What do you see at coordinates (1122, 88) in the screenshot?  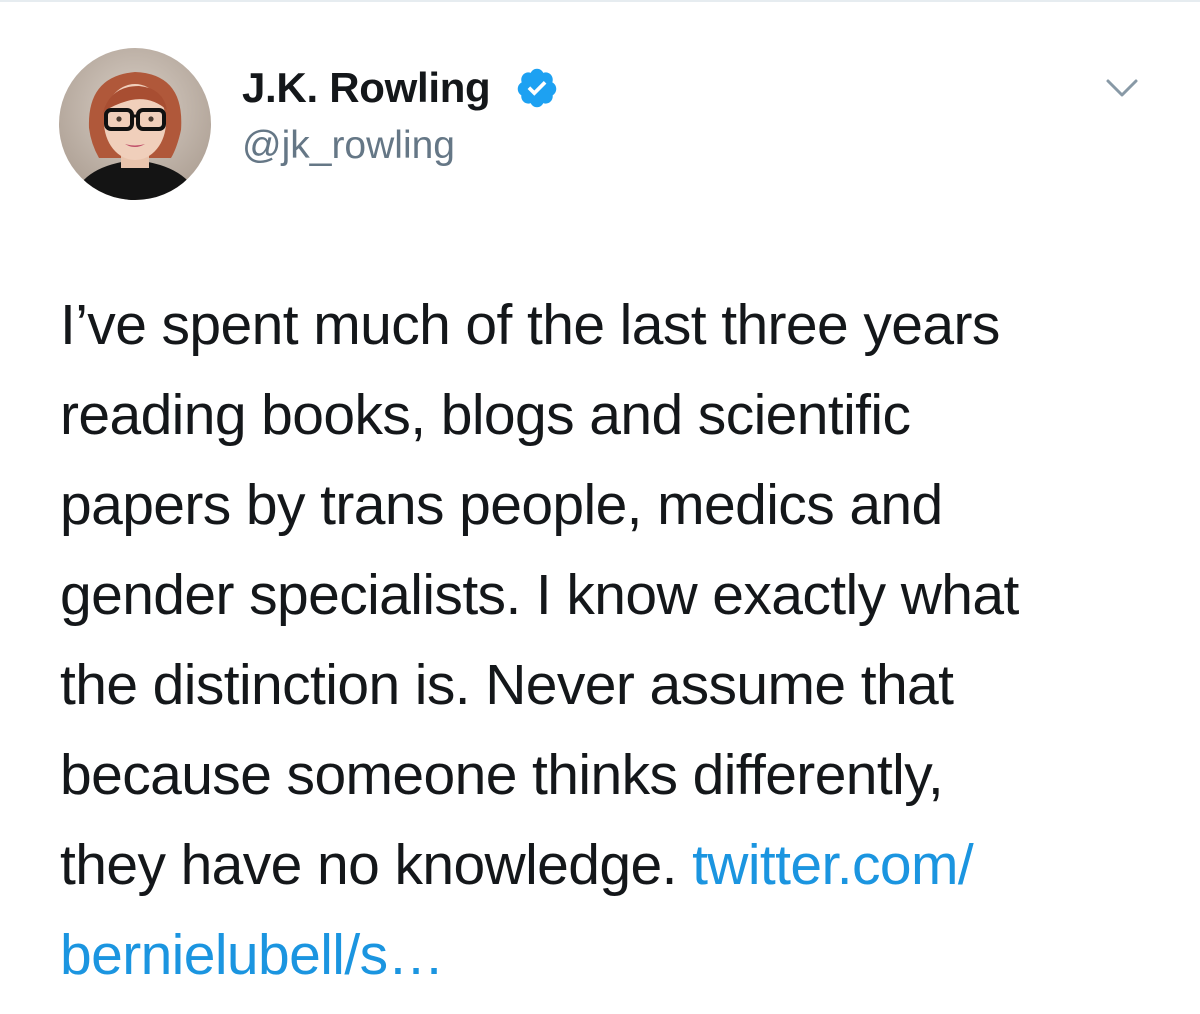 I see `chevron-down-icon` at bounding box center [1122, 88].